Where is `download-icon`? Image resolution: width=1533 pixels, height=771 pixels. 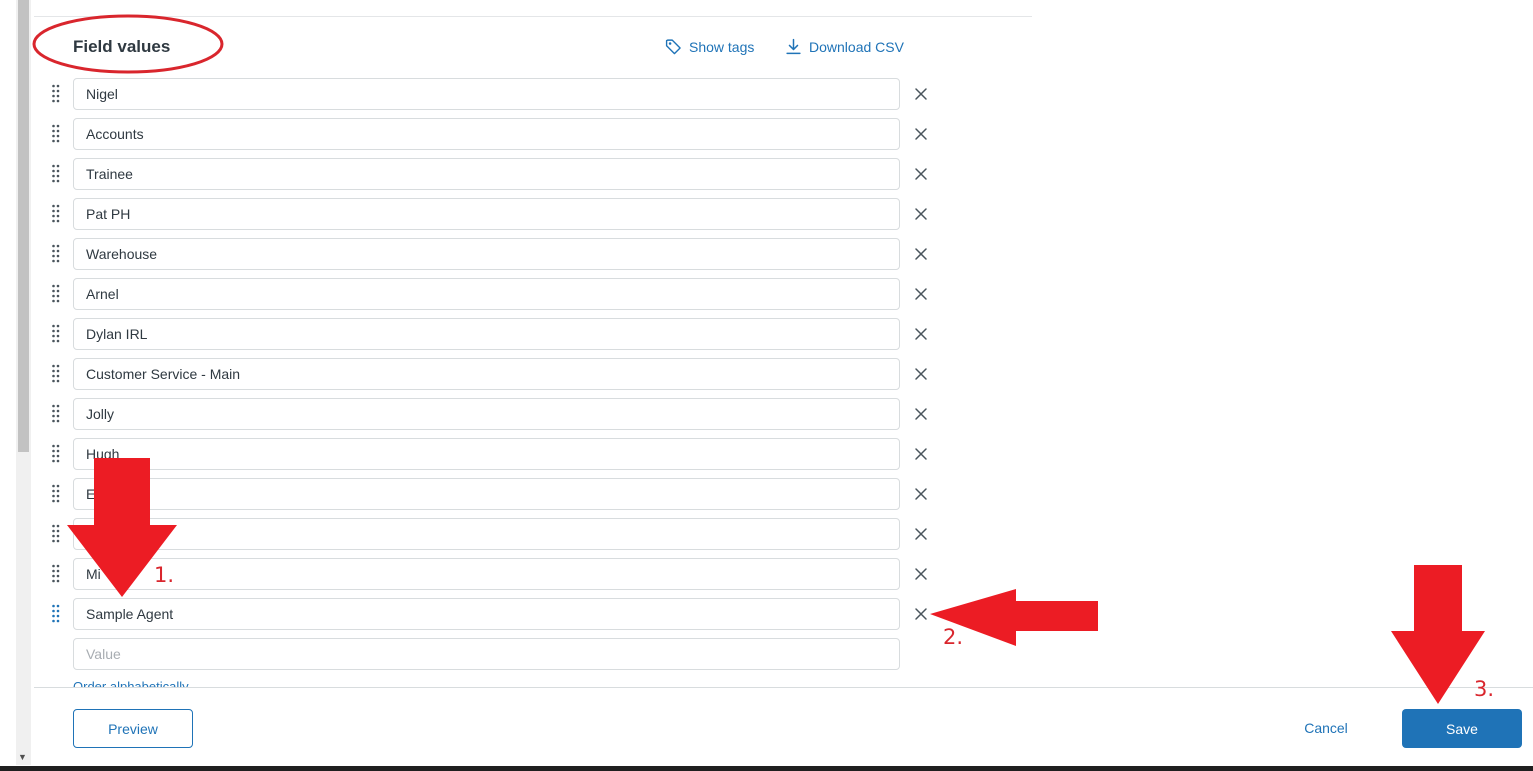
download-icon is located at coordinates (793, 46).